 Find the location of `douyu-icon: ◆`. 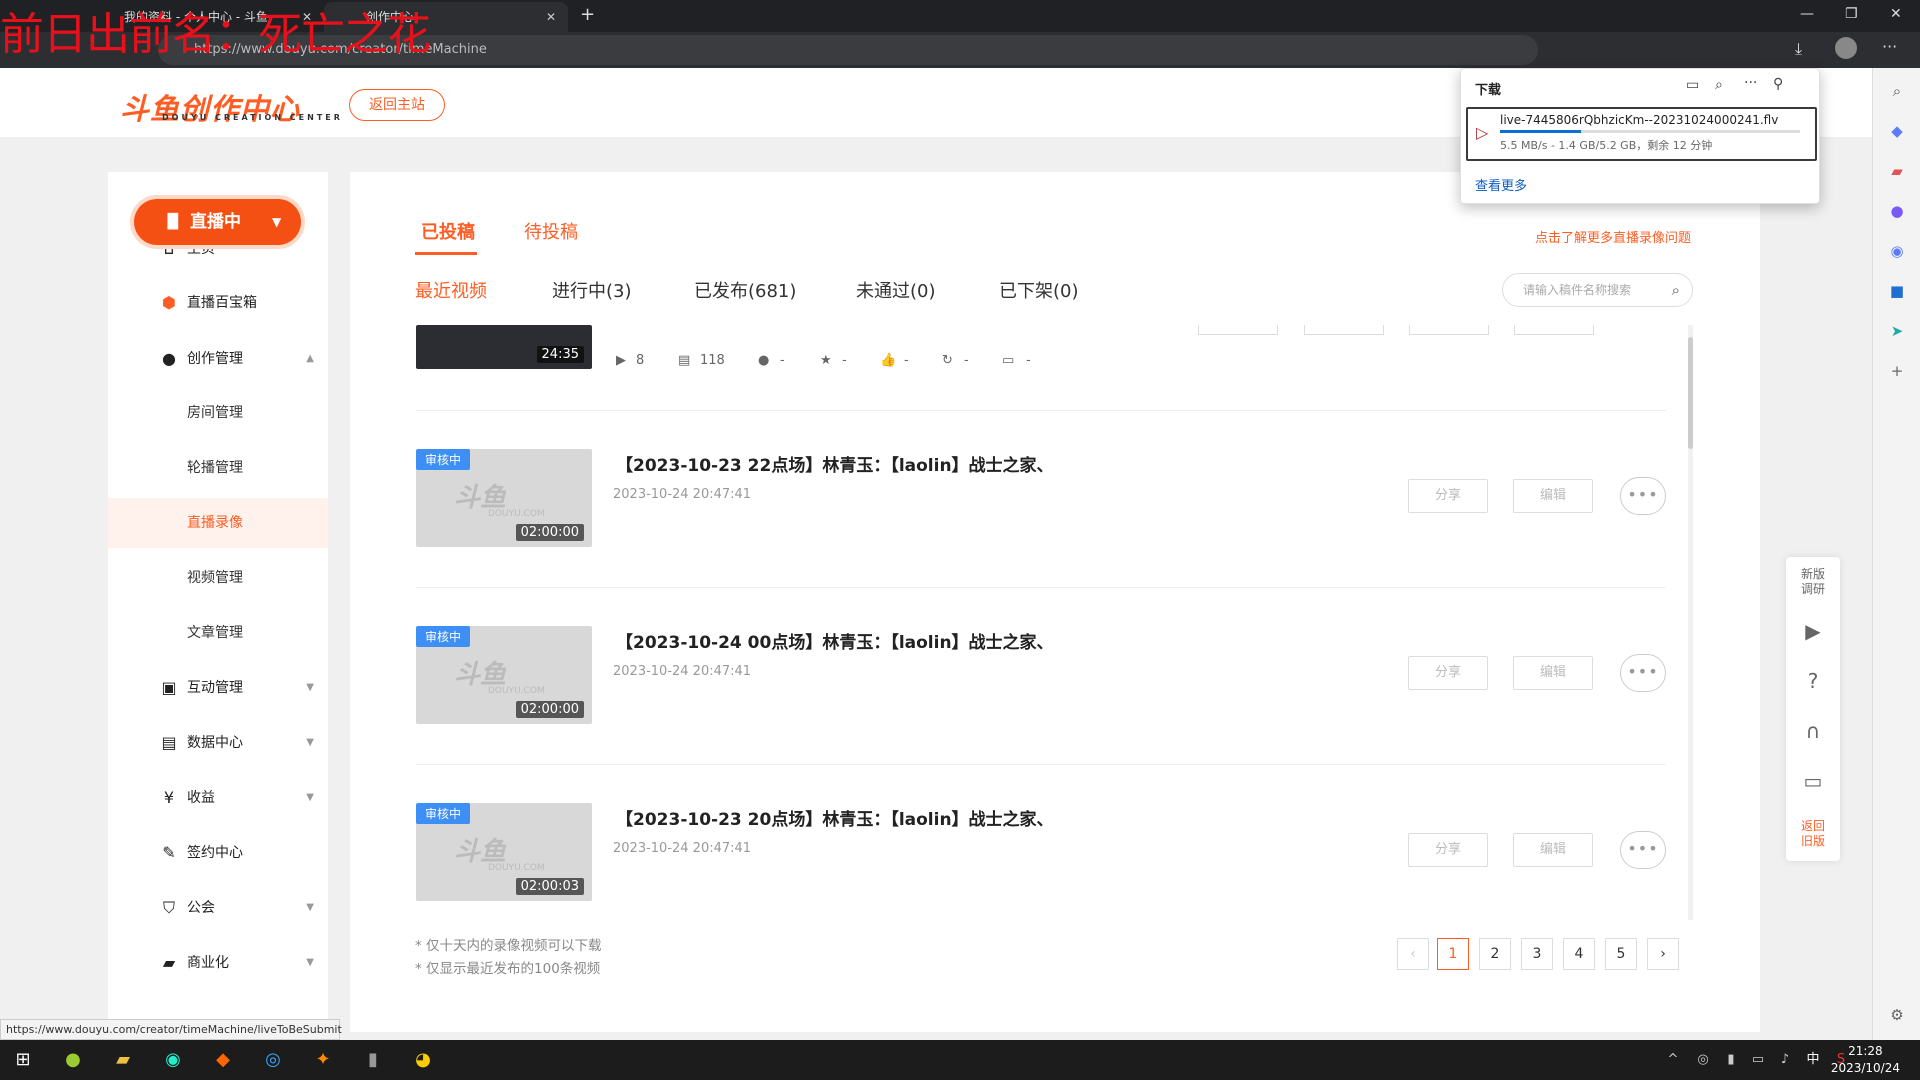

douyu-icon: ◆ is located at coordinates (223, 1060).